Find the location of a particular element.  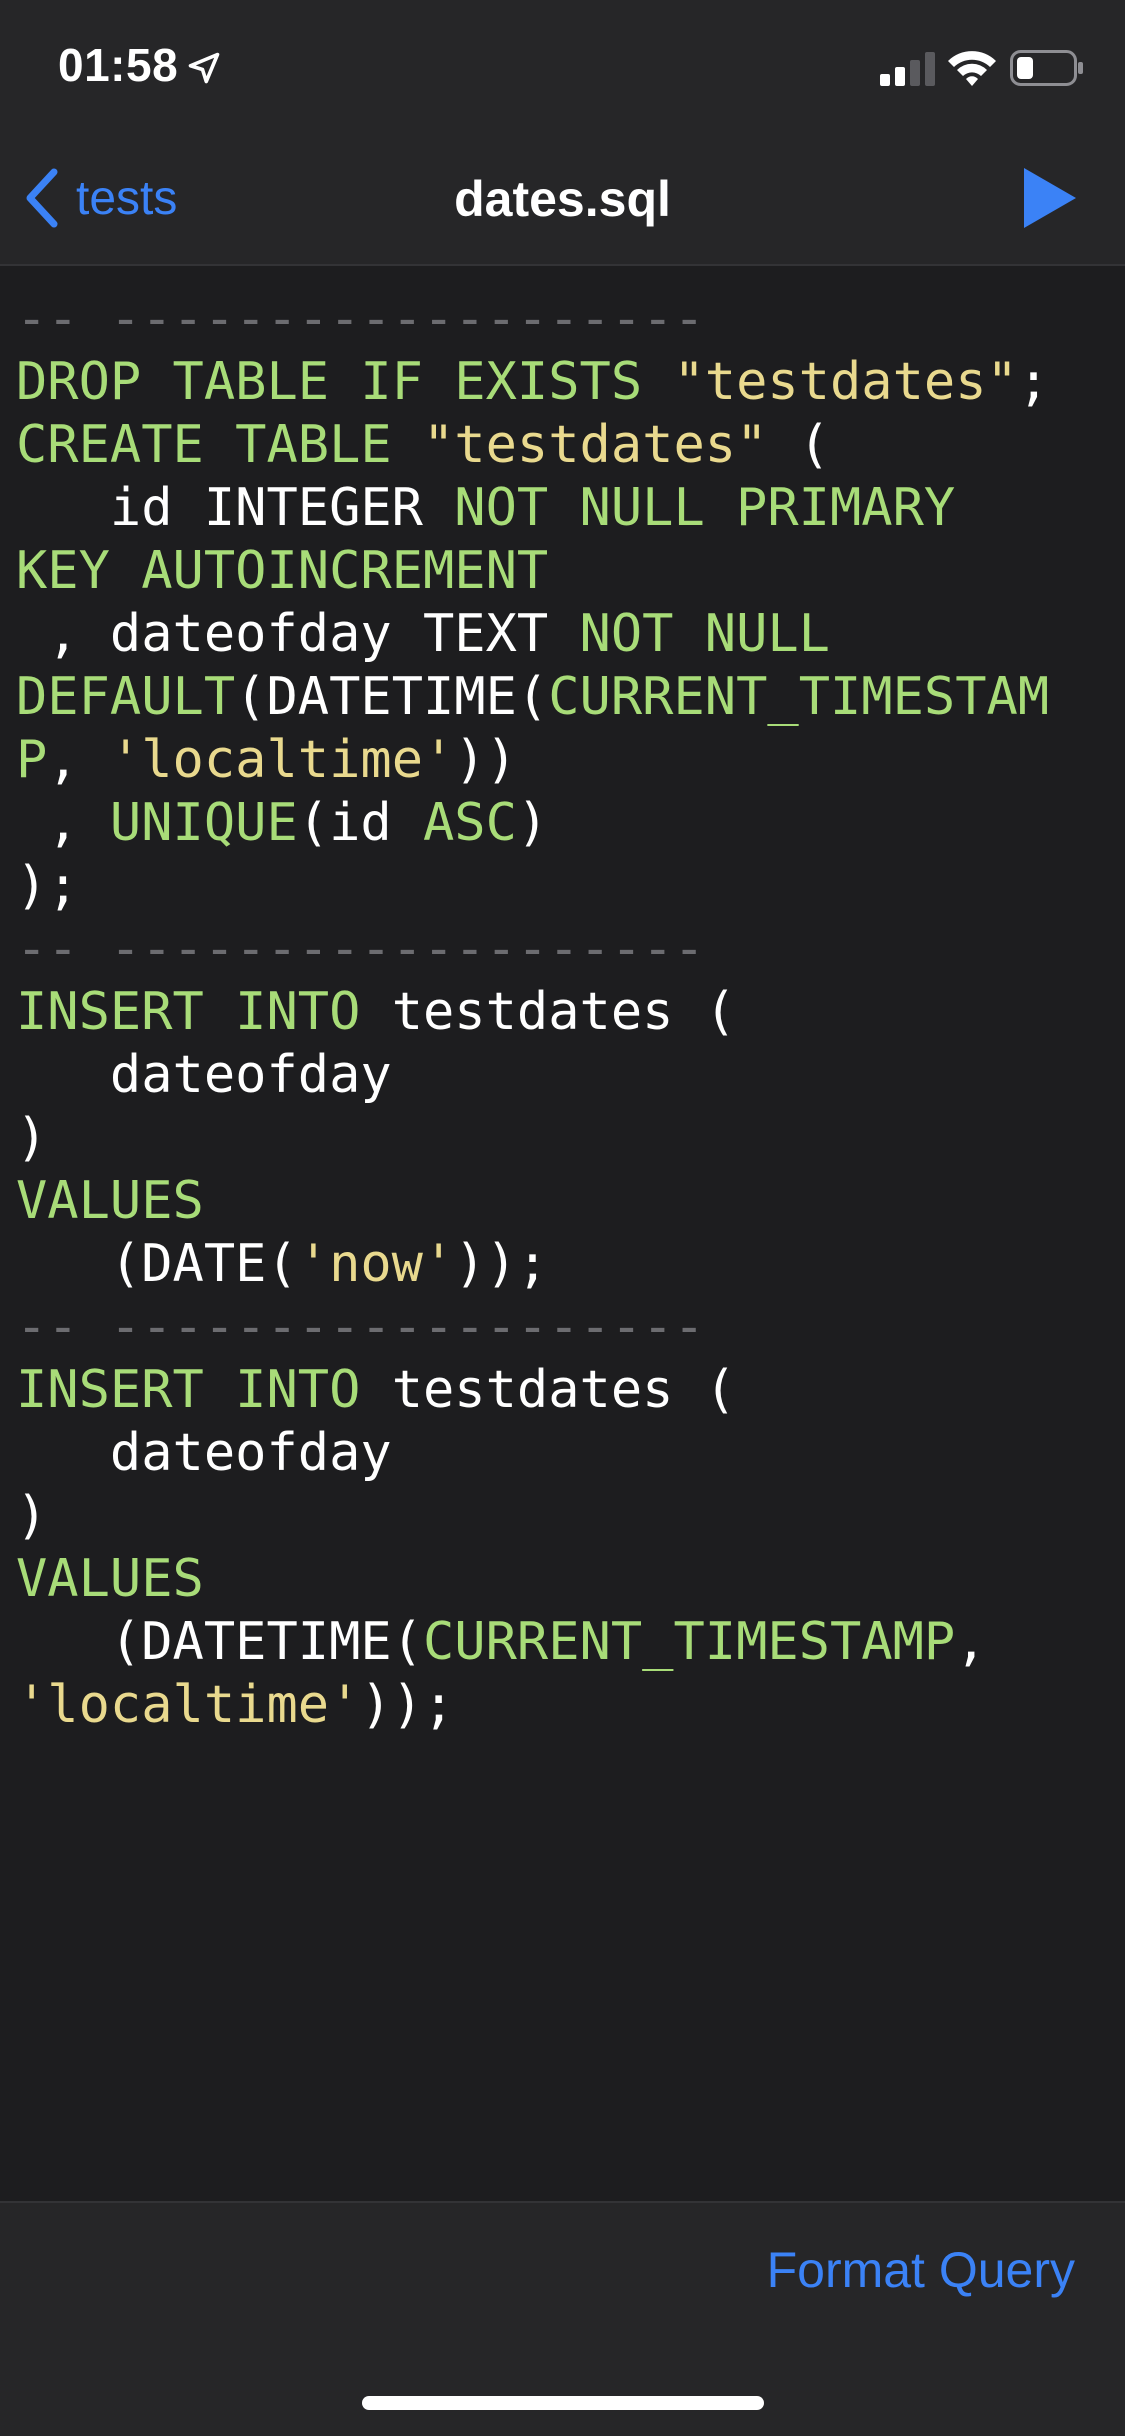

code-token: (DATE( is located at coordinates (157, 1264).